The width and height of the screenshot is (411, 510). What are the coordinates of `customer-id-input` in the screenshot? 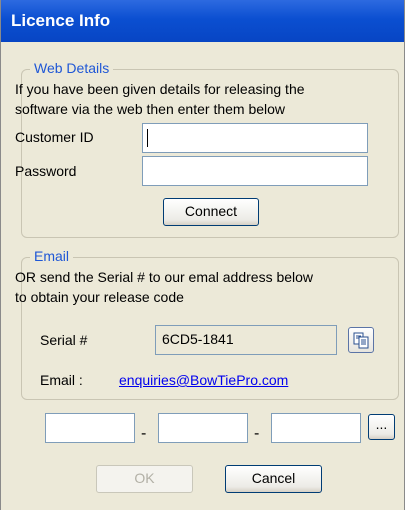 It's located at (255, 138).